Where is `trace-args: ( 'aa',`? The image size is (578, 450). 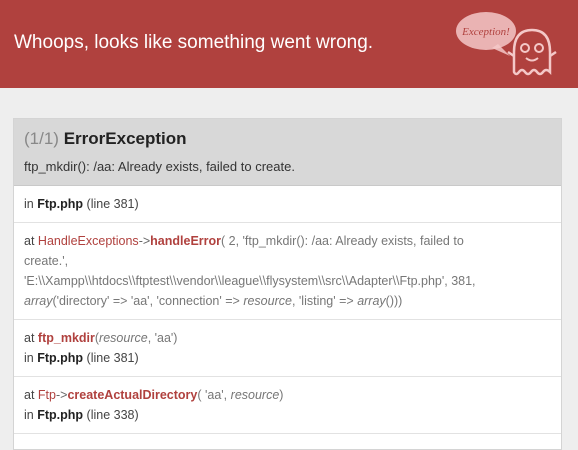 trace-args: ( 'aa', is located at coordinates (212, 395).